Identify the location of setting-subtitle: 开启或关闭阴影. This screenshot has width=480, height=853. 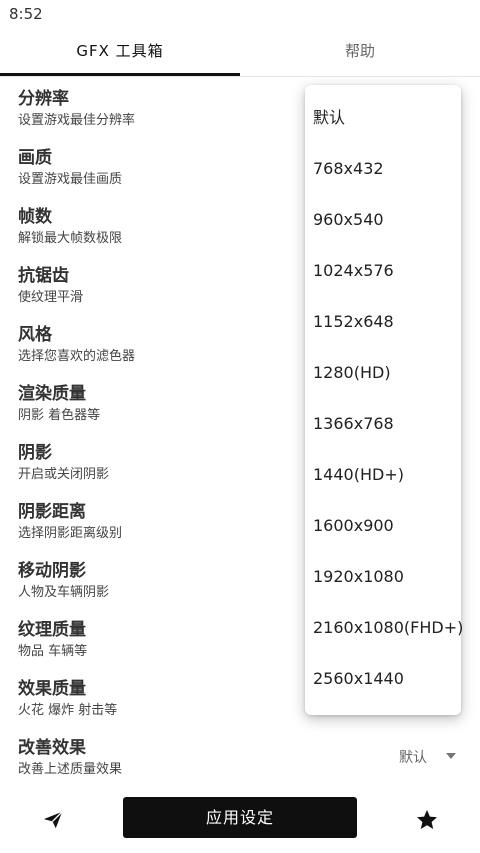
(64, 474).